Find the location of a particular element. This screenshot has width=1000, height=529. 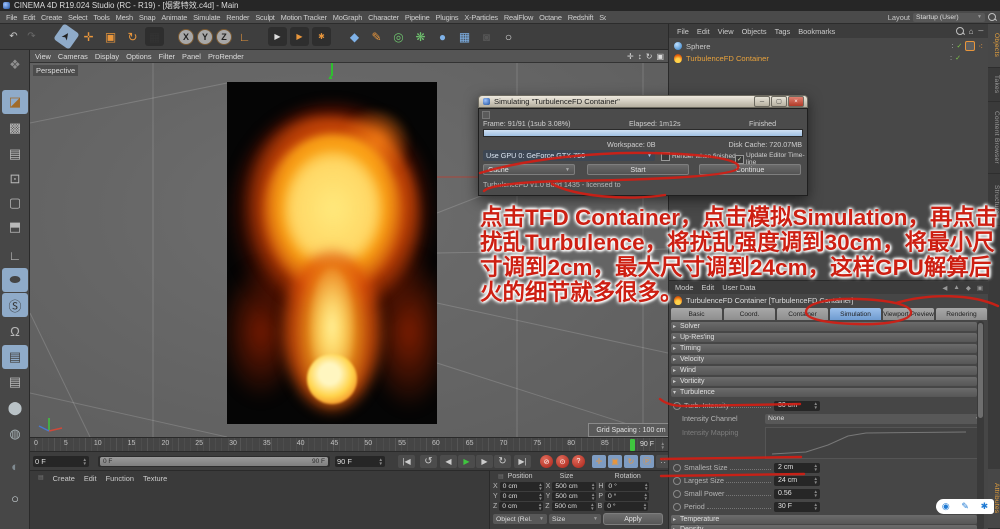

preview-range-bar: 0 F 90 F is located at coordinates (214, 461).